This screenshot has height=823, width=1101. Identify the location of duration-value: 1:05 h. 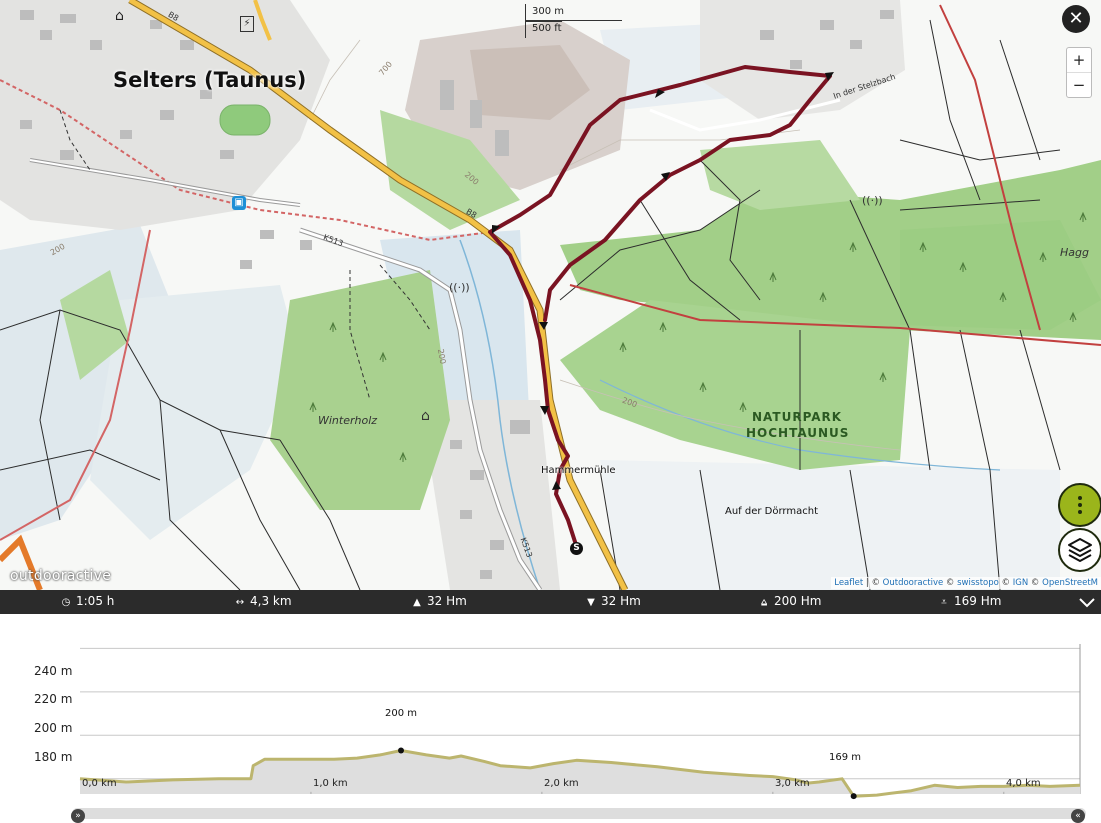
(95, 601).